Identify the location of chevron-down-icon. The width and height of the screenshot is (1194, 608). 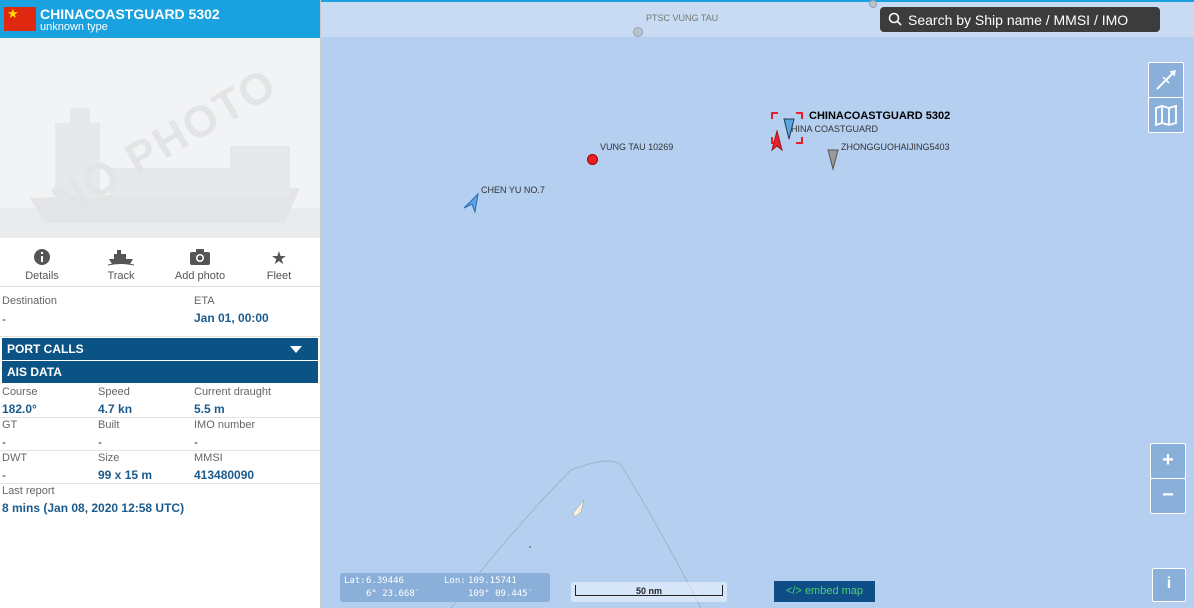
(296, 349).